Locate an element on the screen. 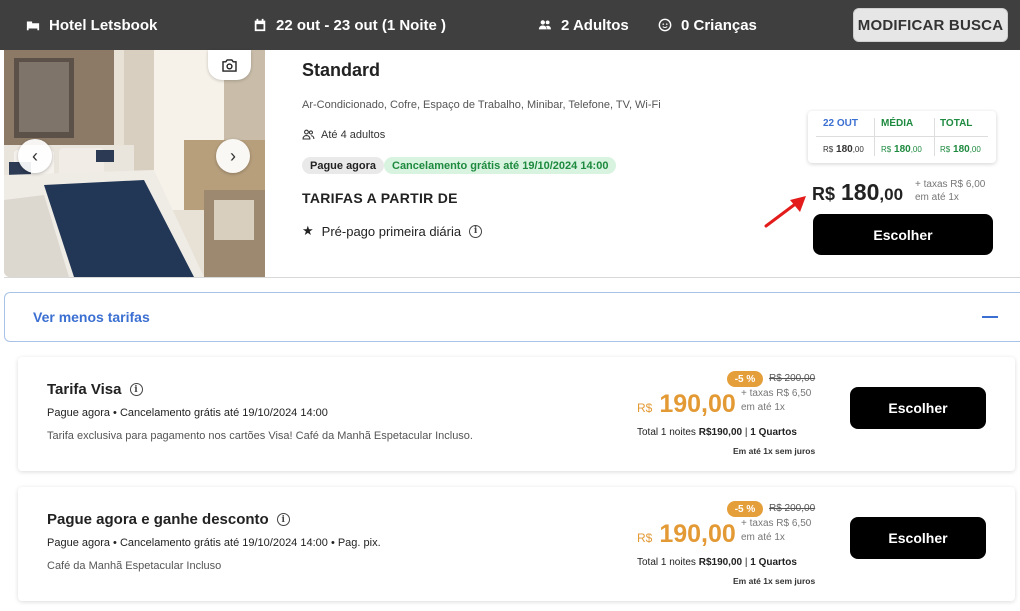 This screenshot has width=1020, height=611. prepaid-note: ★ Pré-pago primeira diária i is located at coordinates (392, 231).